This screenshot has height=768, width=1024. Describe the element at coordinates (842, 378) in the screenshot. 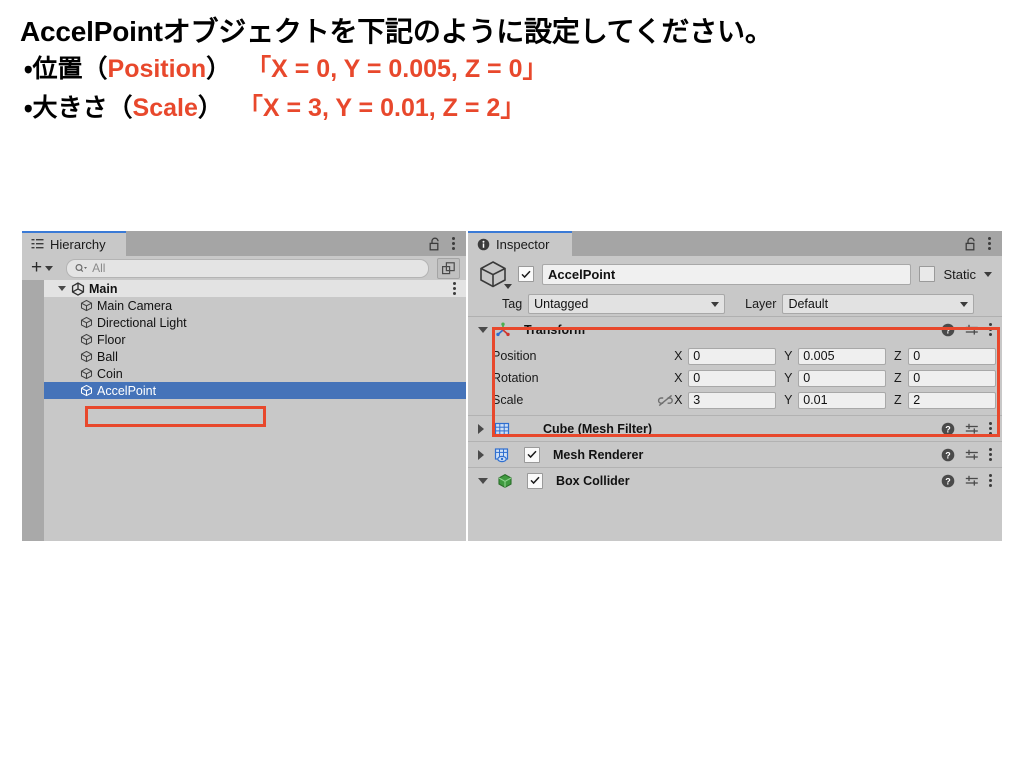

I see `rotation-y-field: 0` at that location.